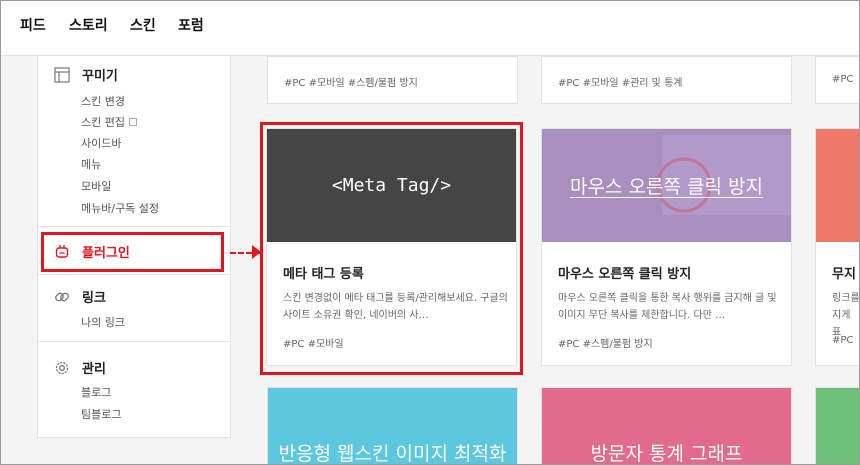 The image size is (860, 465). What do you see at coordinates (101, 143) in the screenshot?
I see `sidebar-item-sidebar: 사이드바` at bounding box center [101, 143].